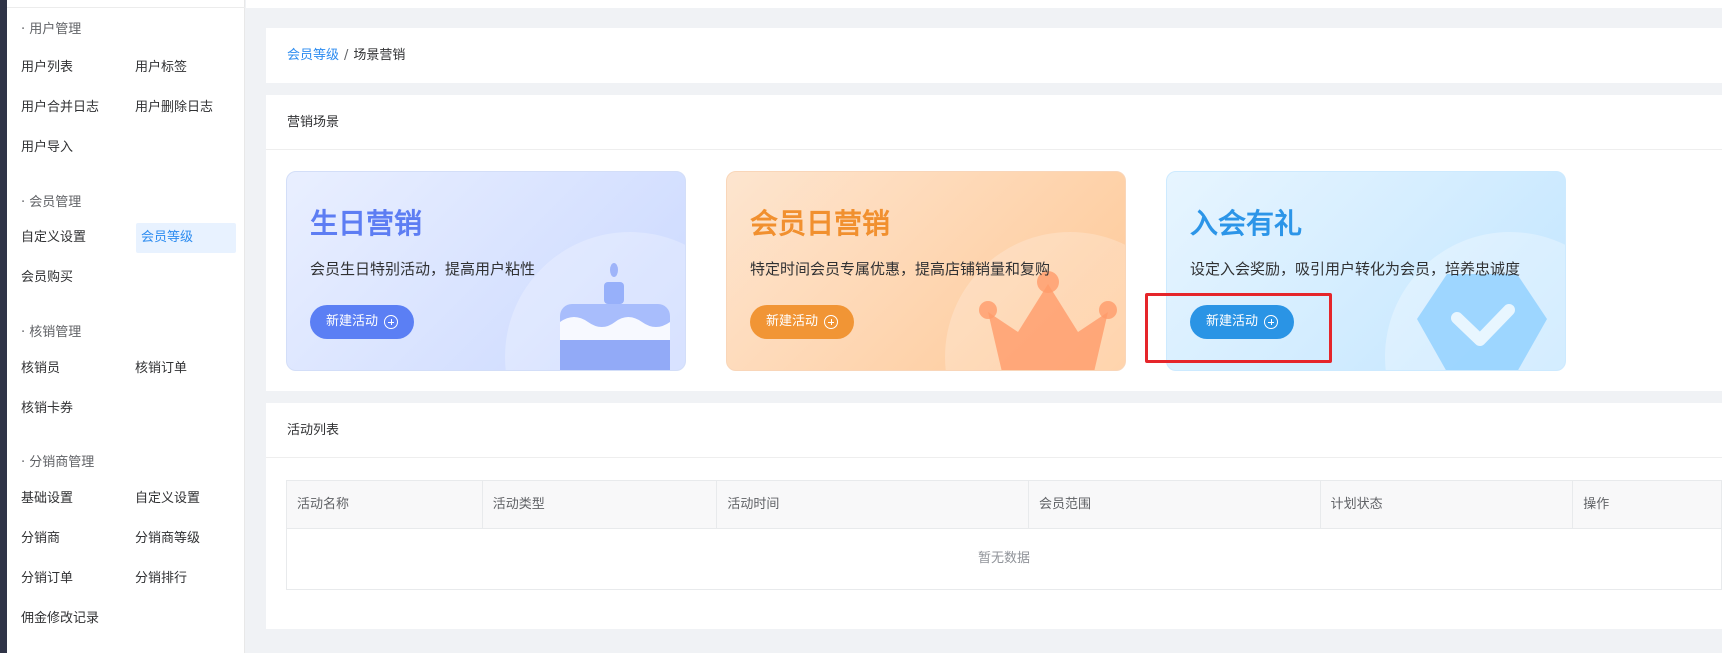 The width and height of the screenshot is (1722, 653). What do you see at coordinates (58, 462) in the screenshot?
I see `group-title-distribution: · 分销商管理` at bounding box center [58, 462].